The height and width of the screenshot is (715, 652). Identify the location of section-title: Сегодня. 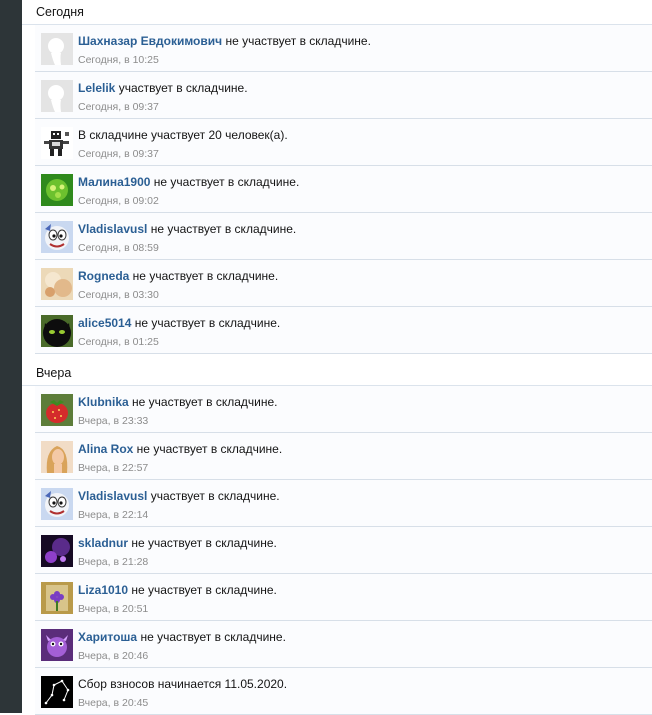
(60, 12).